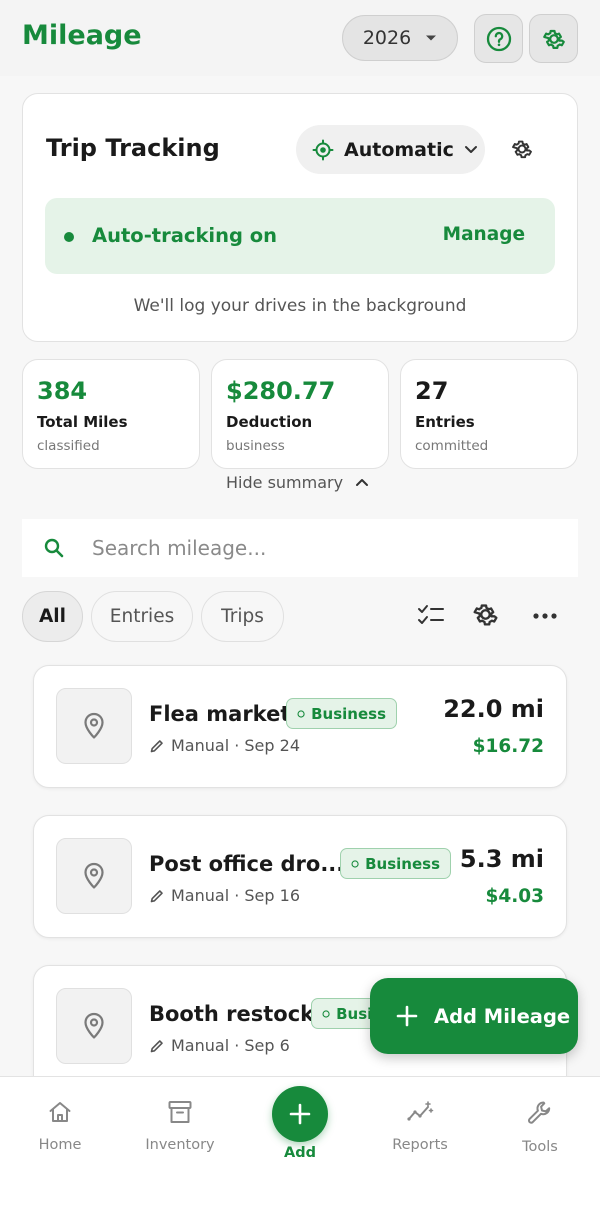 The image size is (600, 1219). I want to click on entry-meta: Manual · Sep 16, so click(224, 895).